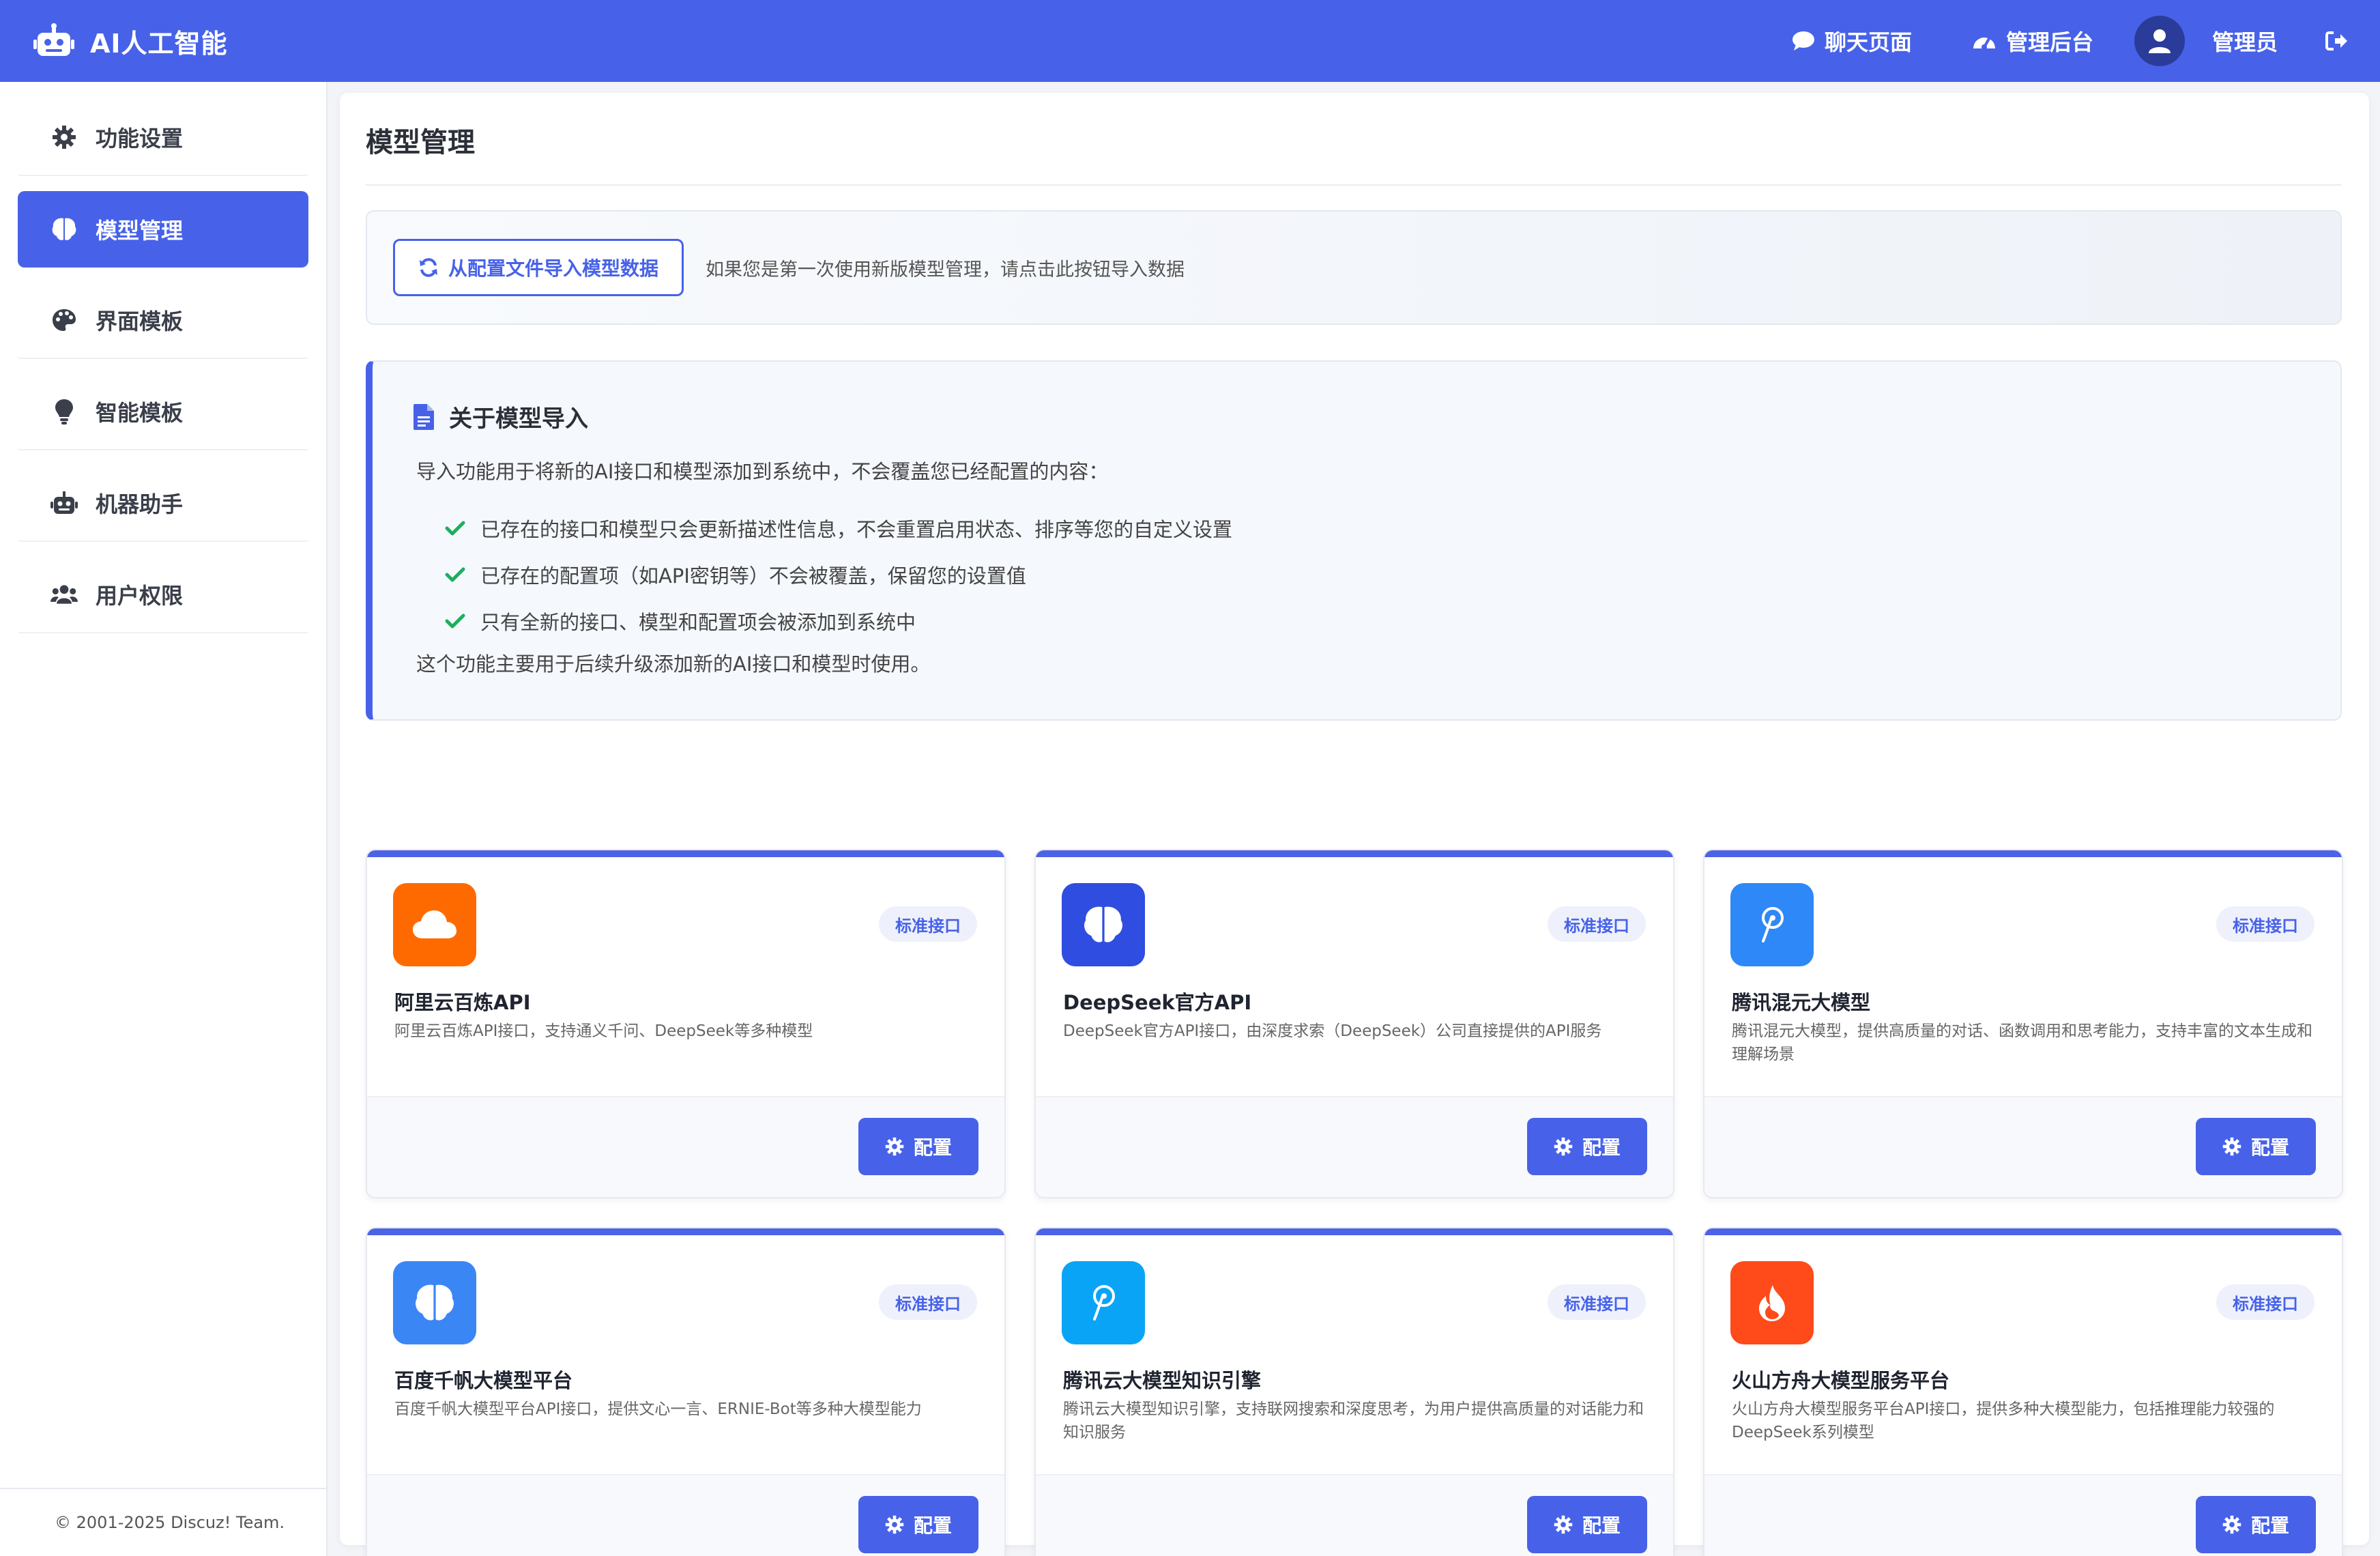 The width and height of the screenshot is (2380, 1556). Describe the element at coordinates (856, 530) in the screenshot. I see `info-point-text: 已存在的接口和模型只会更新描述性信息，不会重置启用状态、排序等您的自定义设置` at that location.